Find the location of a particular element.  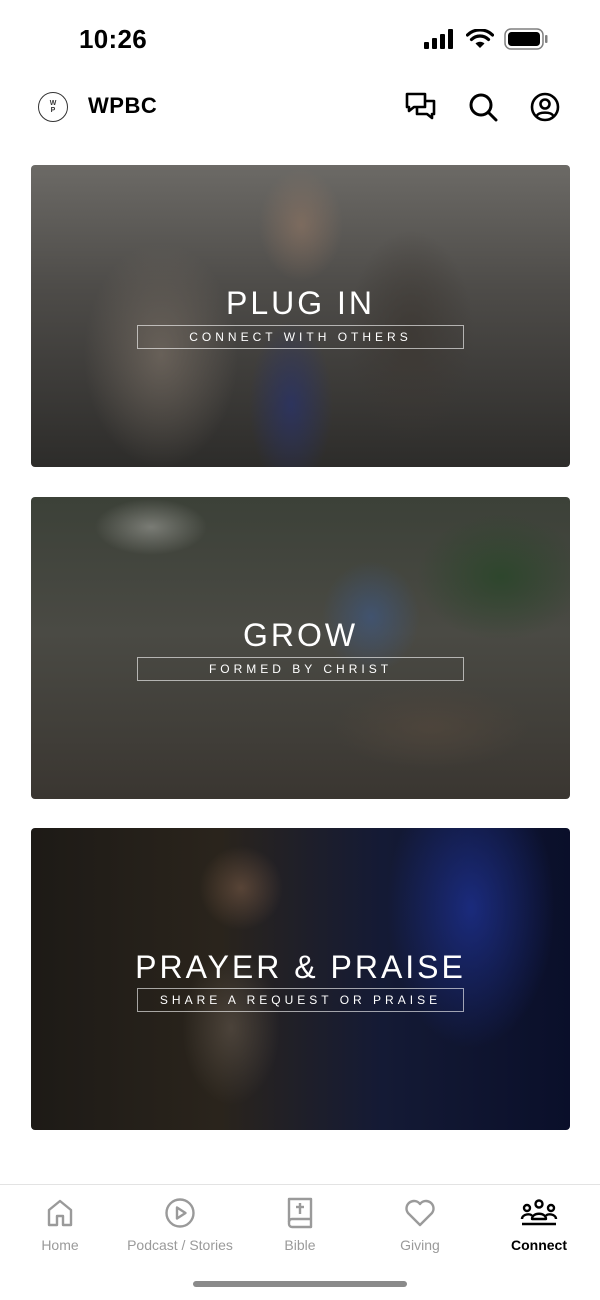

card-subtitle: CONNECT WITH OTHERS is located at coordinates (300, 337).